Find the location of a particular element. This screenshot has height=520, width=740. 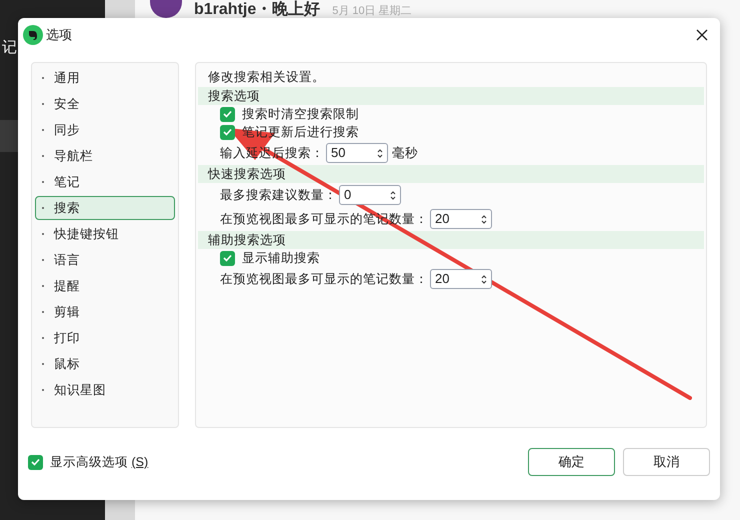

section-header: 快速搜索选项 is located at coordinates (451, 174).